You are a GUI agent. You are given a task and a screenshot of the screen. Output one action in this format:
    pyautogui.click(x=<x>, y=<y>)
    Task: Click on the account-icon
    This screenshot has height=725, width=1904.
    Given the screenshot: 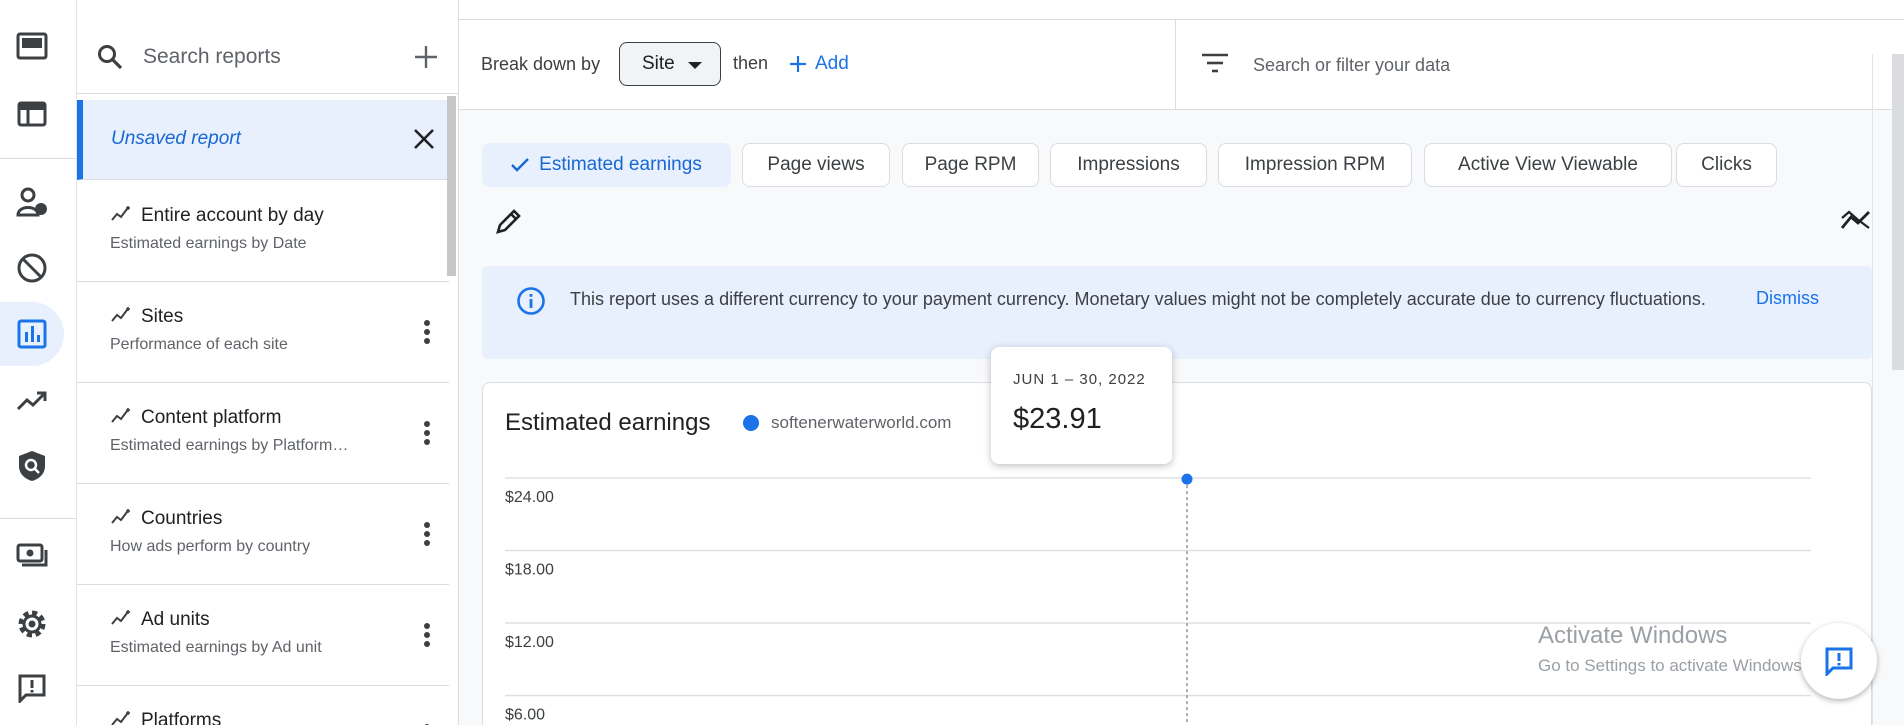 What is the action you would take?
    pyautogui.click(x=31, y=202)
    